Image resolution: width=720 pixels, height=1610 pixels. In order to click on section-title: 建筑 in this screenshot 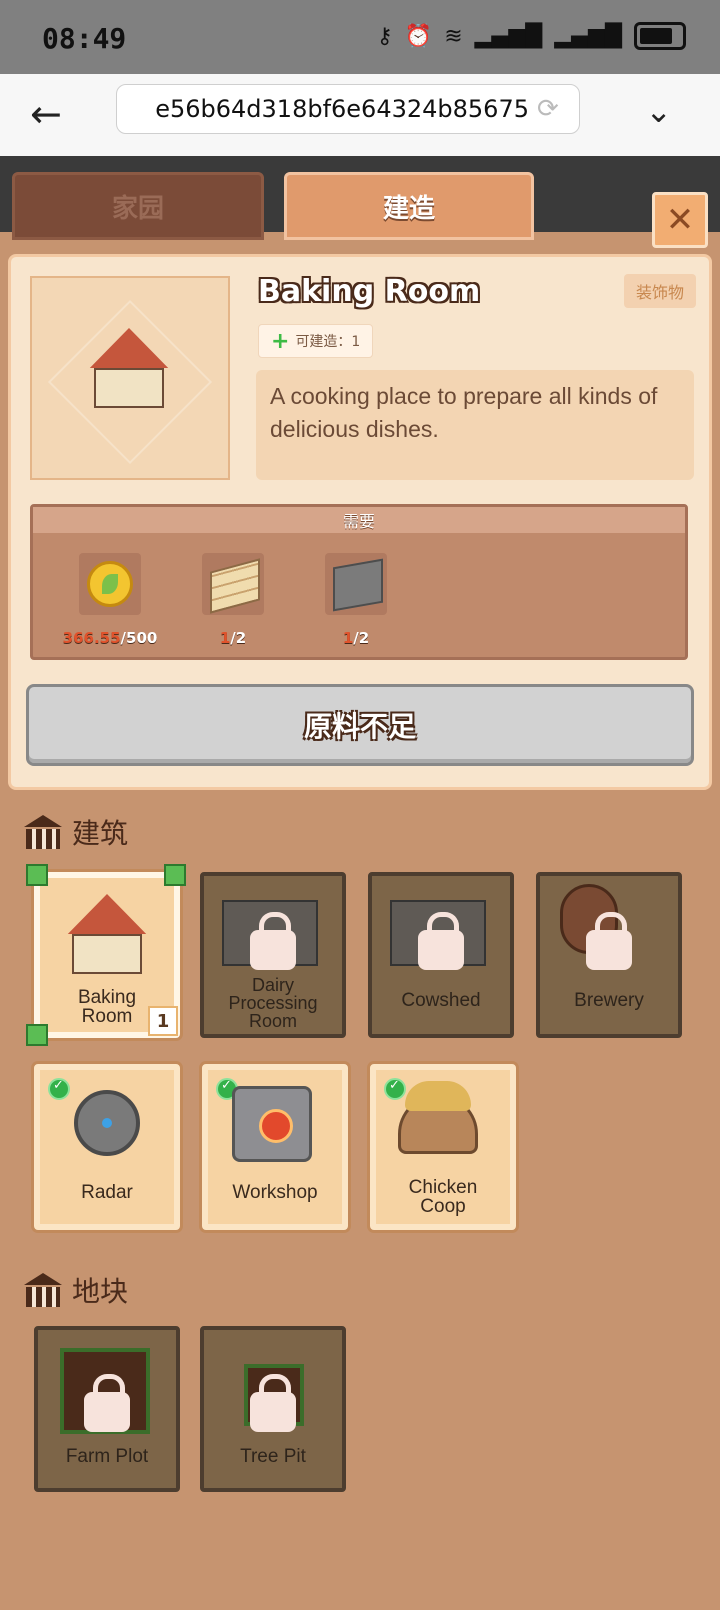, I will do `click(100, 833)`.